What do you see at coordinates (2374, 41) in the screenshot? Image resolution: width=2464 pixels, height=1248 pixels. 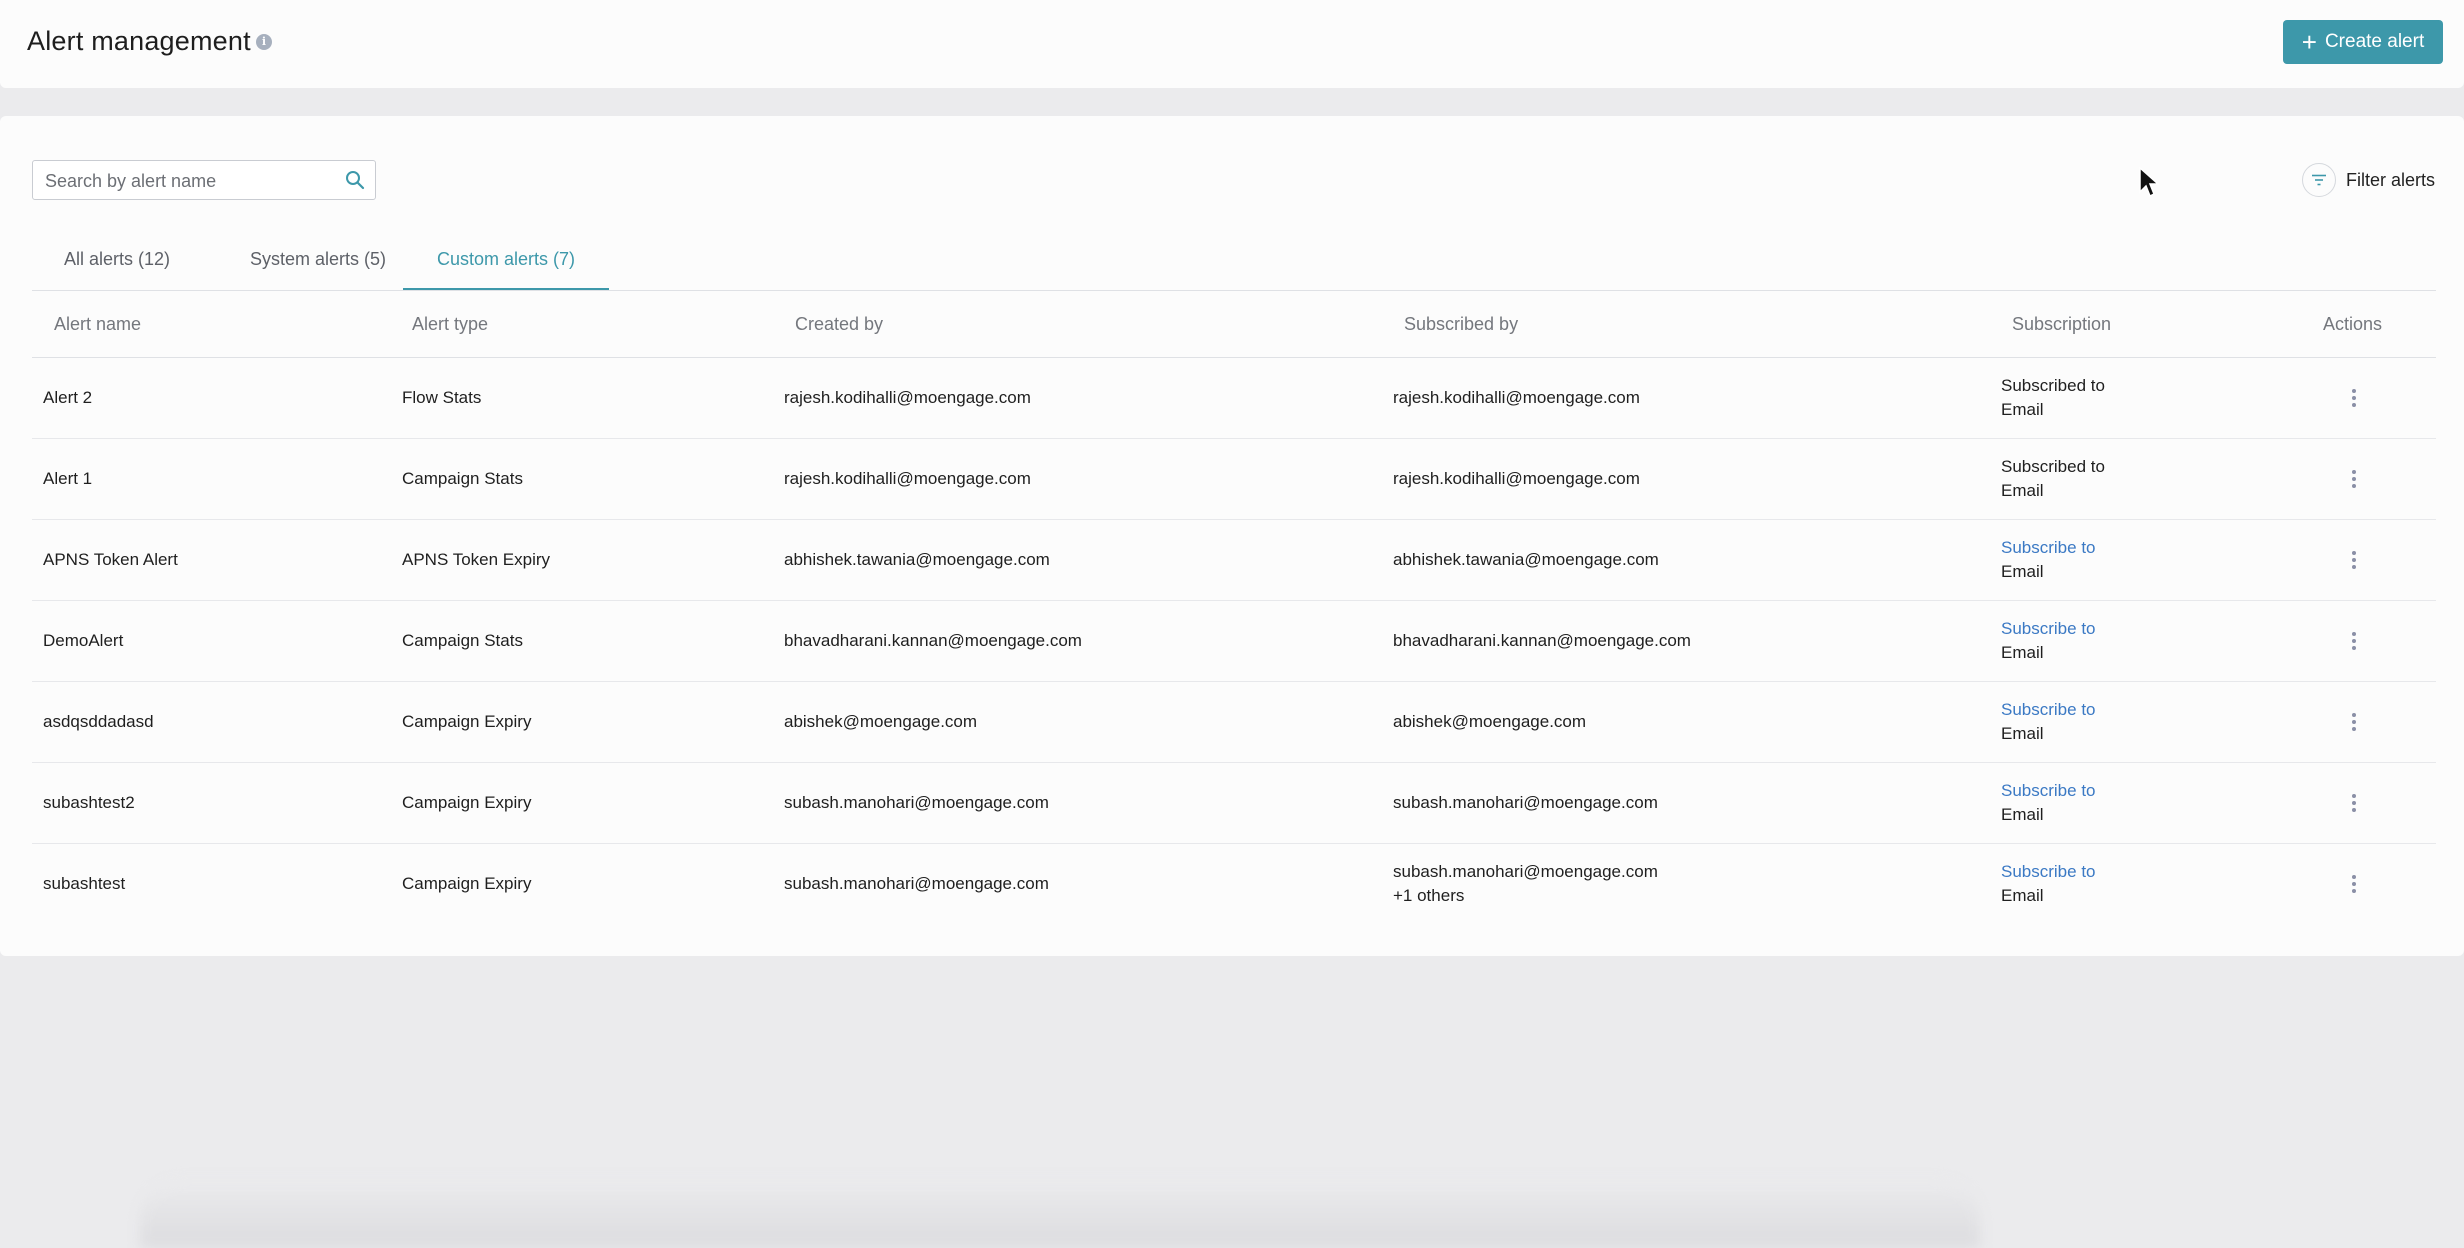 I see `create-alert-label: Create alert` at bounding box center [2374, 41].